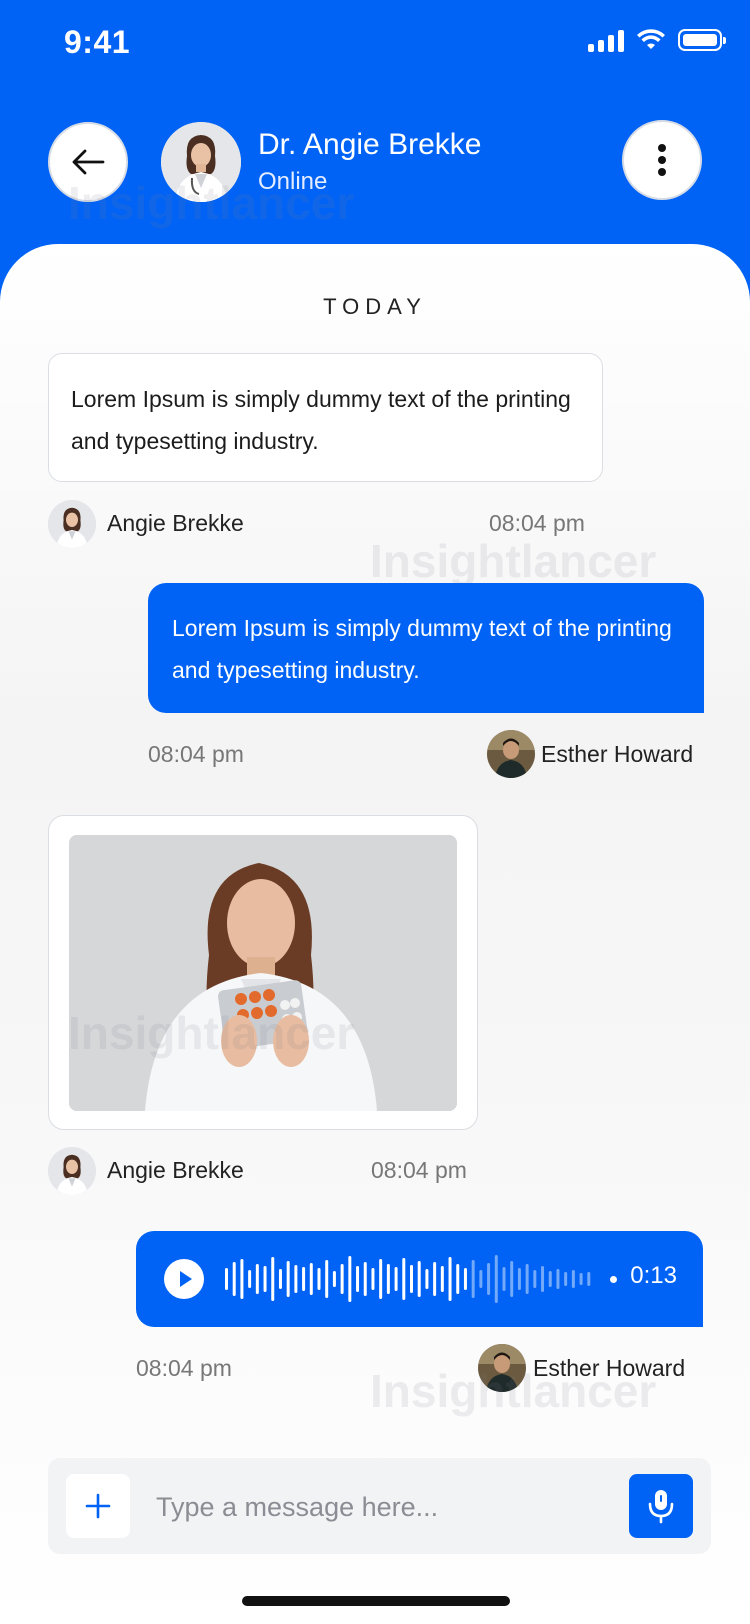 Image resolution: width=750 pixels, height=1624 pixels. I want to click on add-attachment-button, so click(98, 1506).